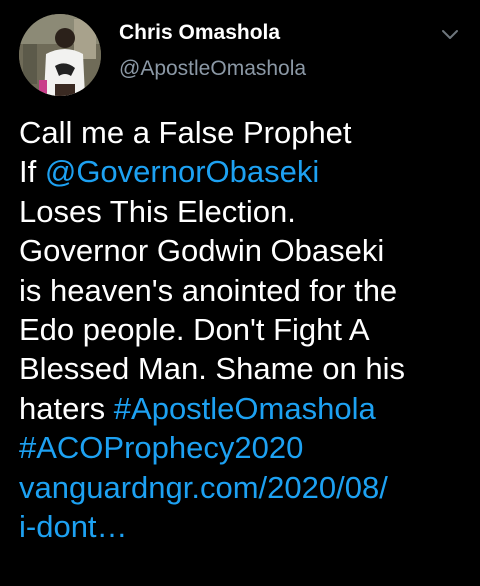  I want to click on url-link: vanguardngr.com/2020/08/, so click(241, 487).